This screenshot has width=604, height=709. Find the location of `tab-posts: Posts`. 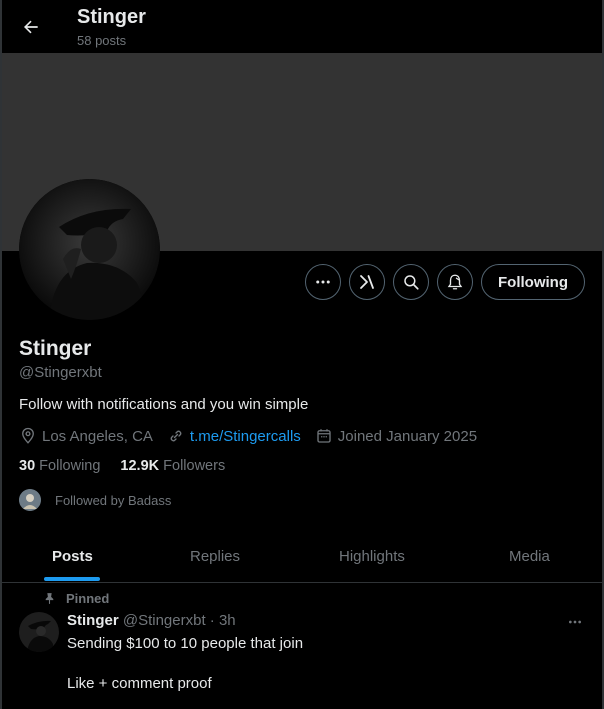

tab-posts: Posts is located at coordinates (72, 556).